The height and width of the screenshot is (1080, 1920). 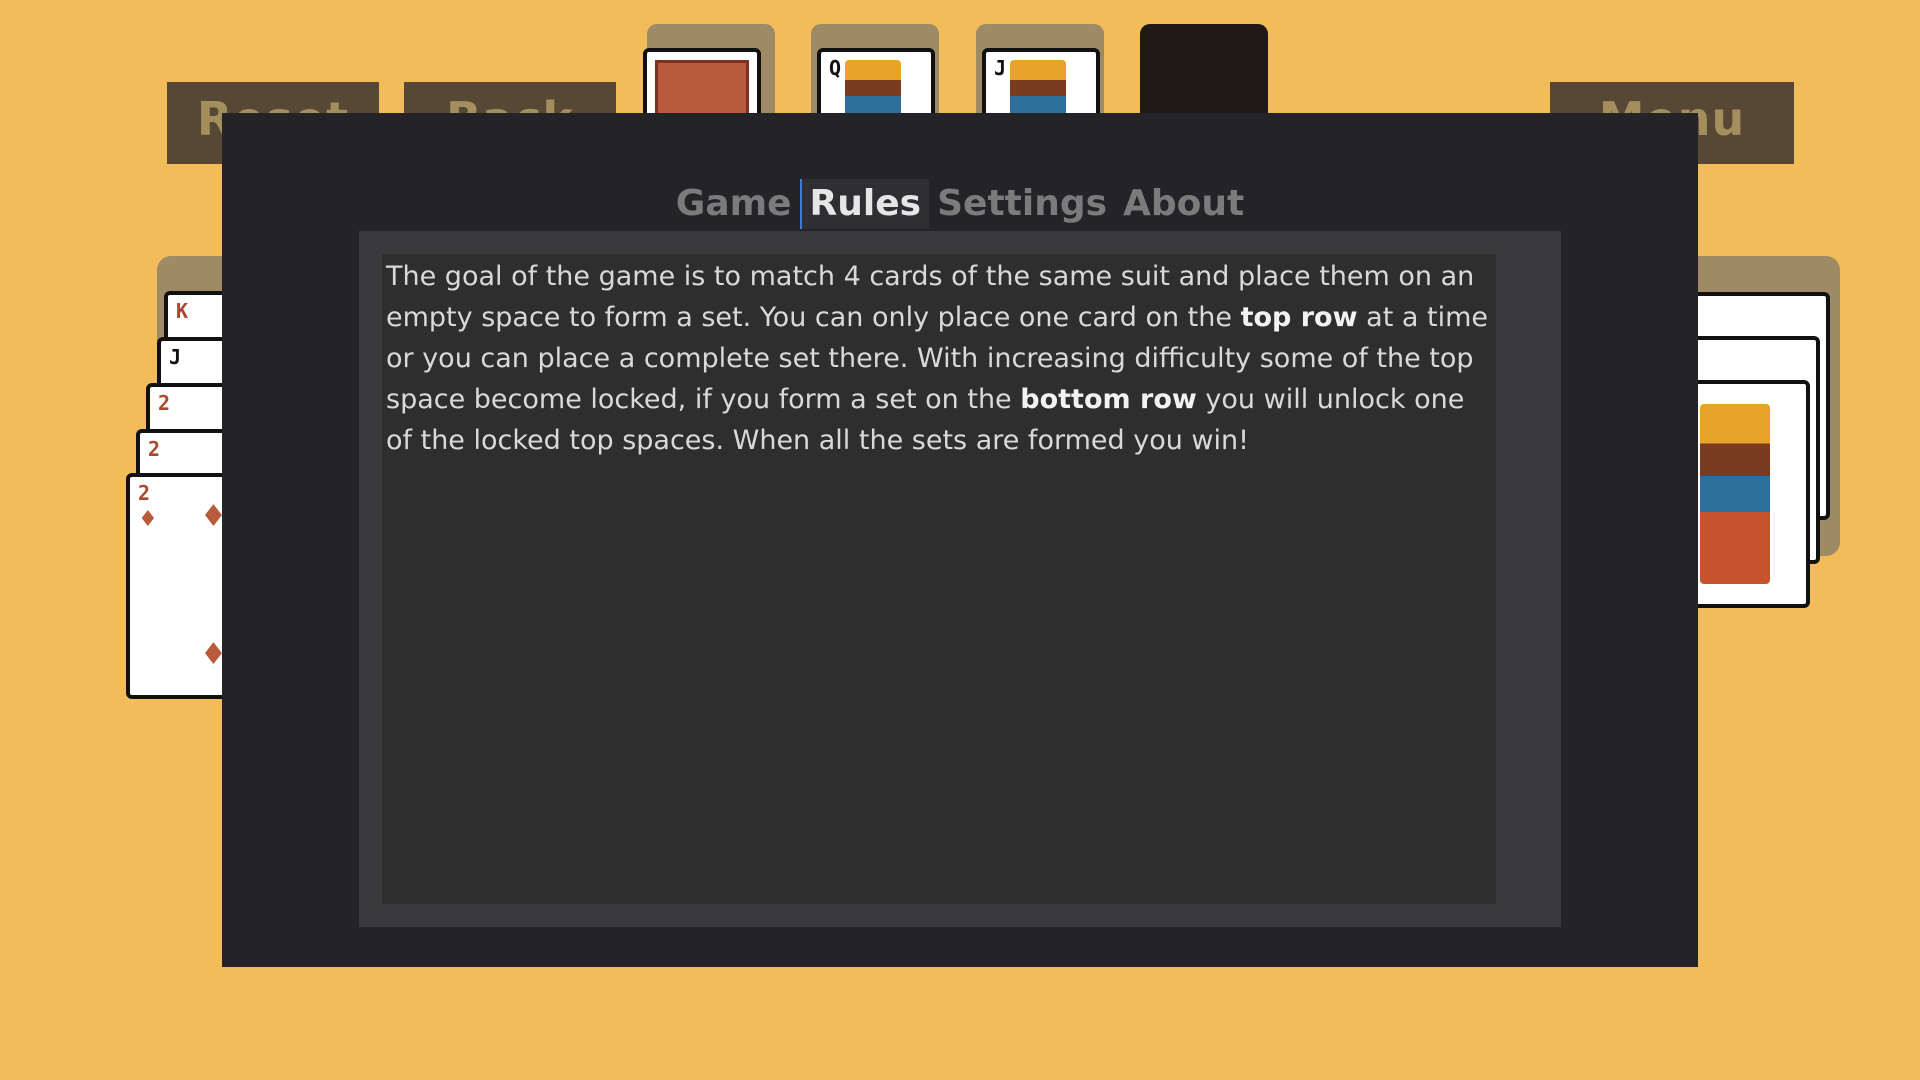 I want to click on diamond-icon: ♦, so click(x=148, y=519).